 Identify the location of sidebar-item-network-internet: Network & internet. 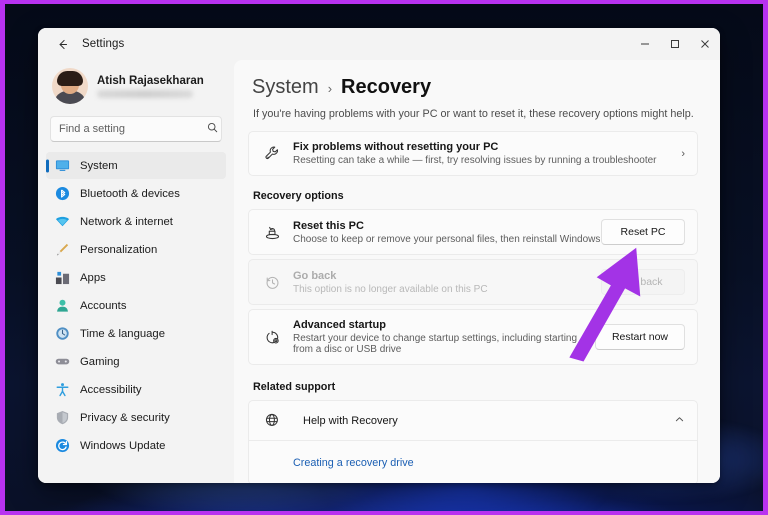
(136, 221).